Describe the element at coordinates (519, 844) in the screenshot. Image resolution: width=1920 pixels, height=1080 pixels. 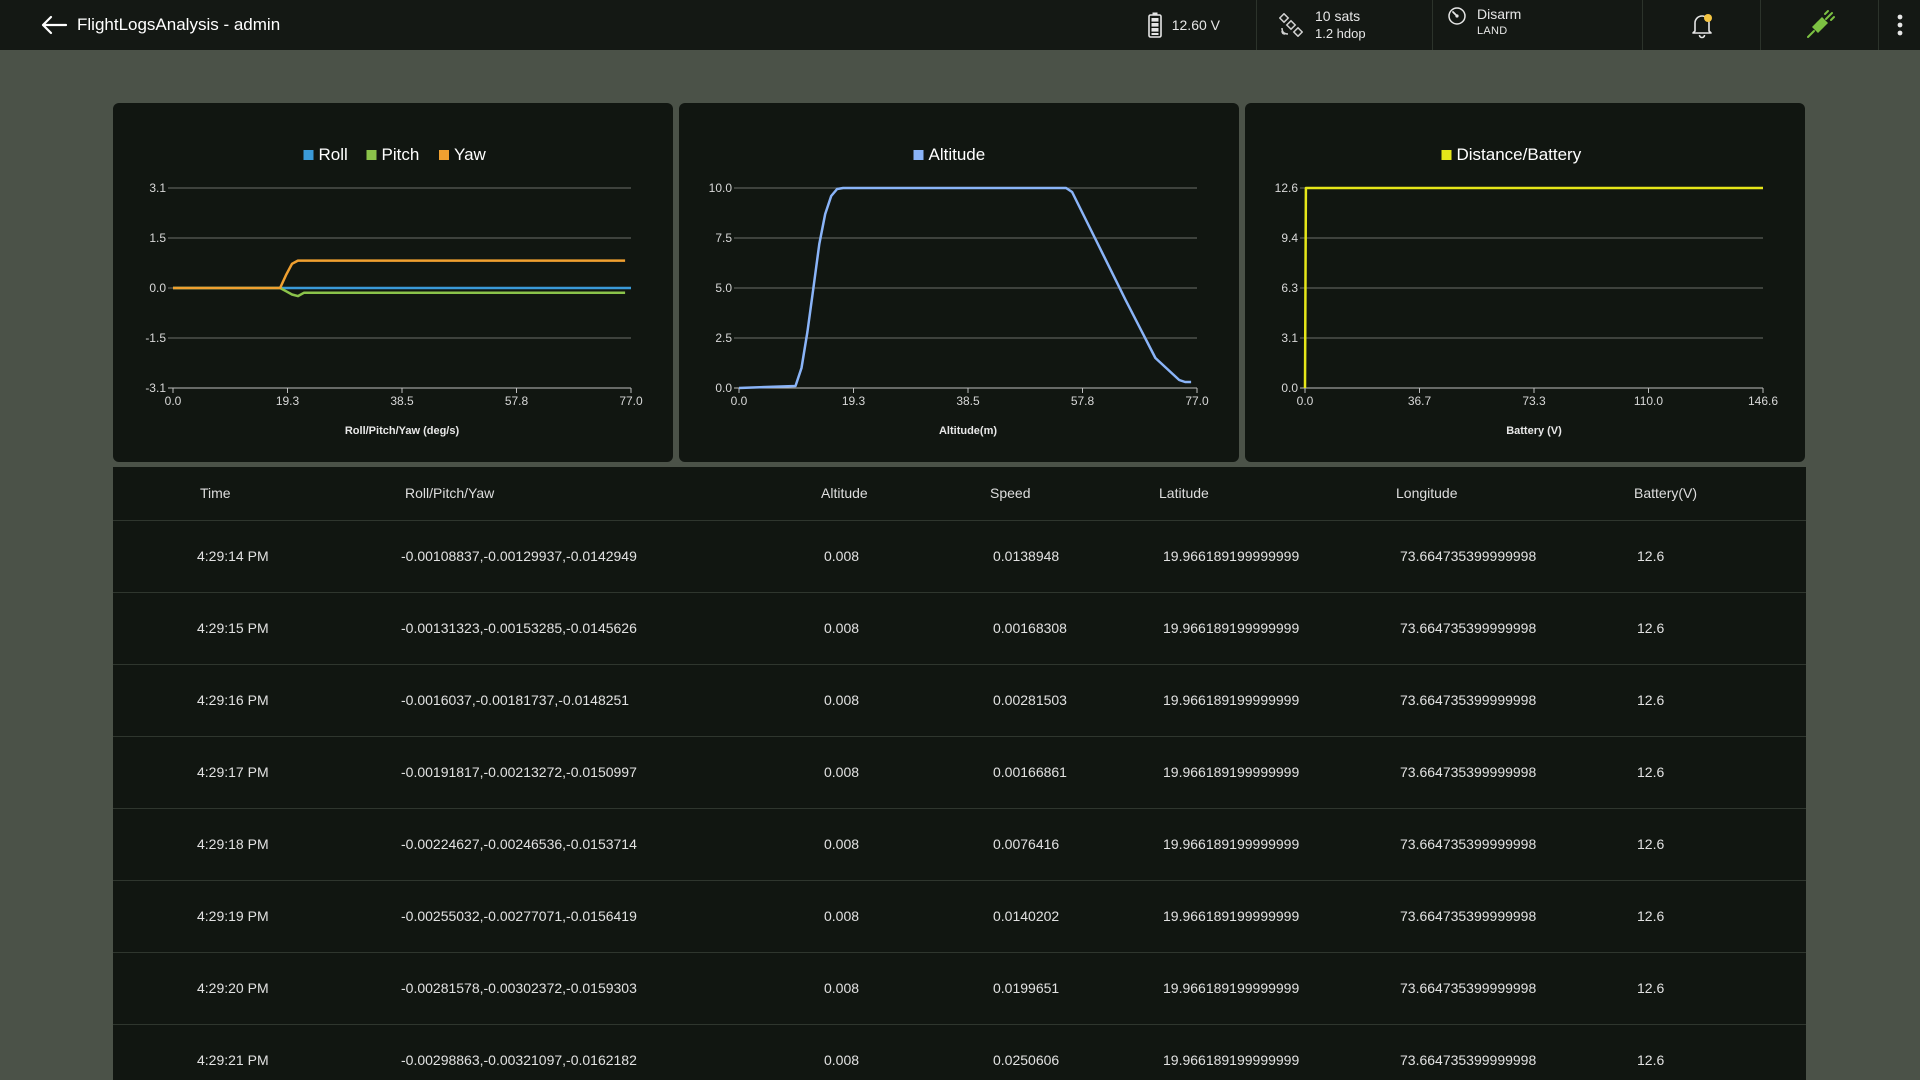
I see `table-cell: -0.00224627,-0.00246536,-0.0153714` at that location.